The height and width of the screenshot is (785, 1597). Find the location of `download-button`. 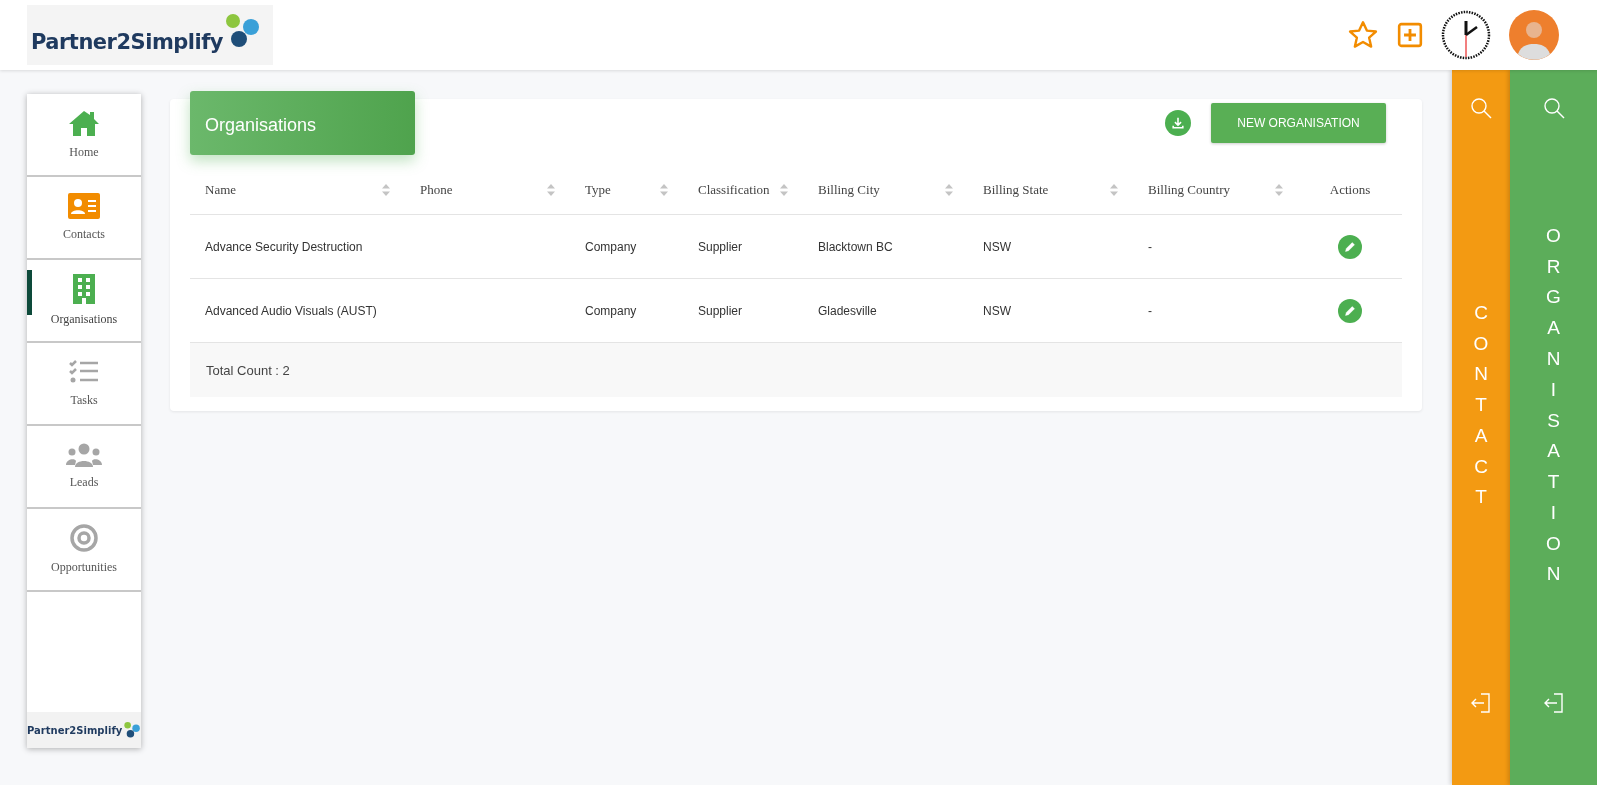

download-button is located at coordinates (1178, 123).